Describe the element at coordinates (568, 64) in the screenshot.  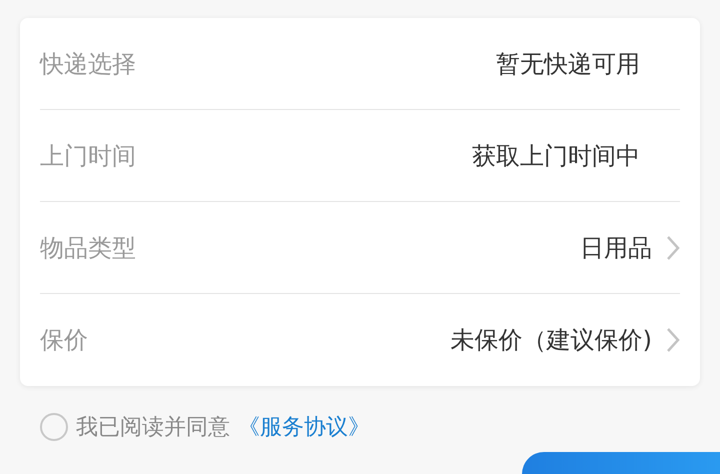
I see `row-value: 暂无快递可用` at that location.